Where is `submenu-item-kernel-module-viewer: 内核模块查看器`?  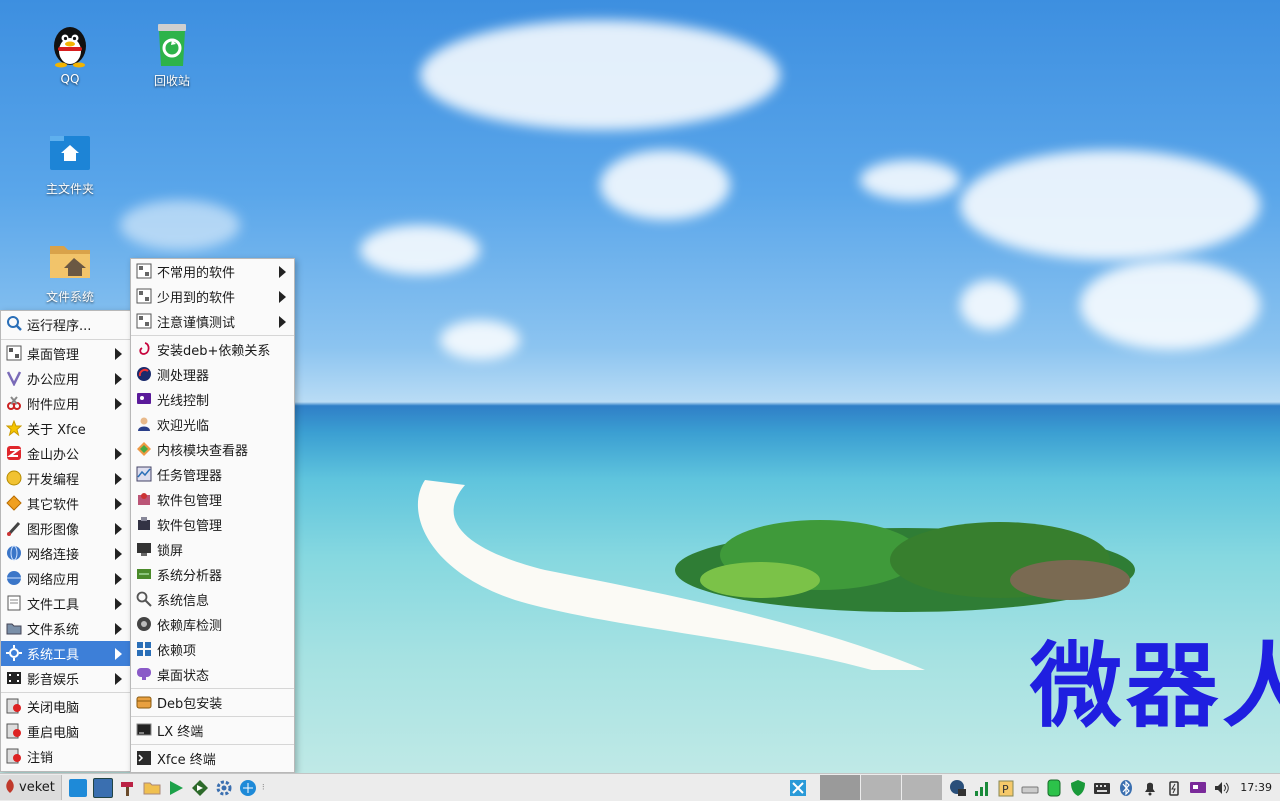
submenu-item-kernel-module-viewer: 内核模块查看器 is located at coordinates (212, 449).